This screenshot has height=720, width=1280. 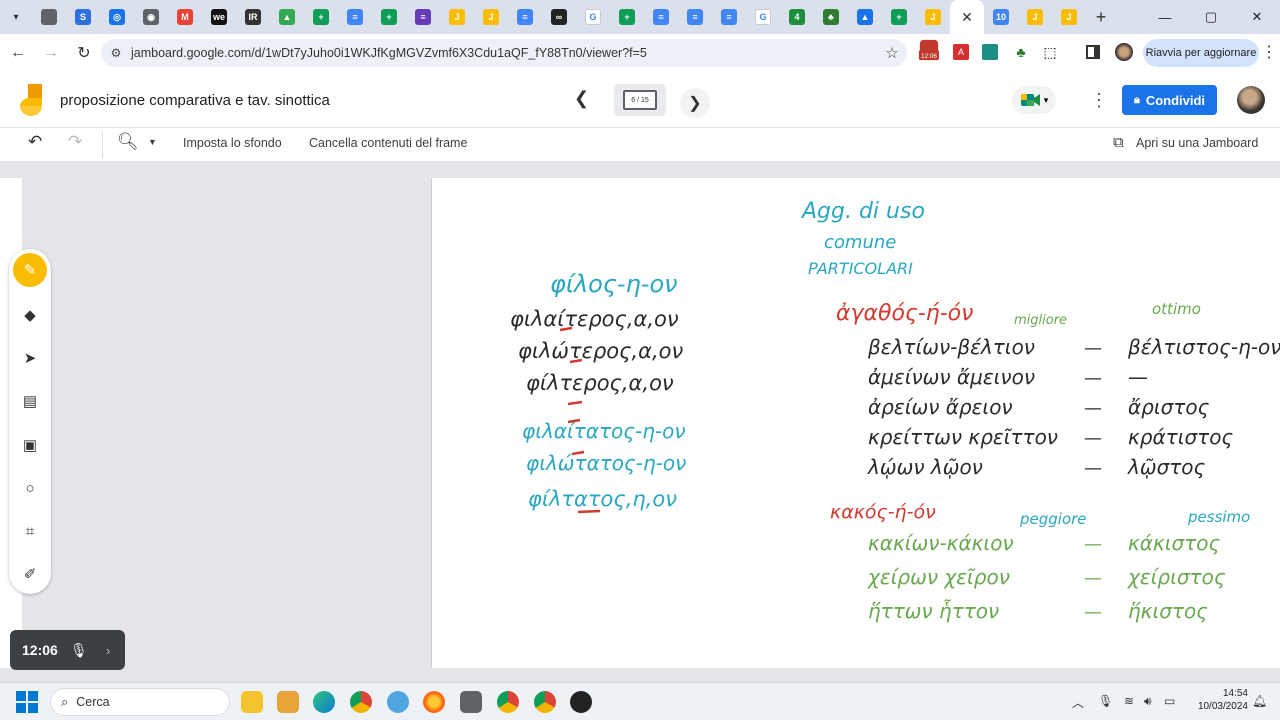 What do you see at coordinates (581, 702) in the screenshot?
I see `screen-recorder-icon` at bounding box center [581, 702].